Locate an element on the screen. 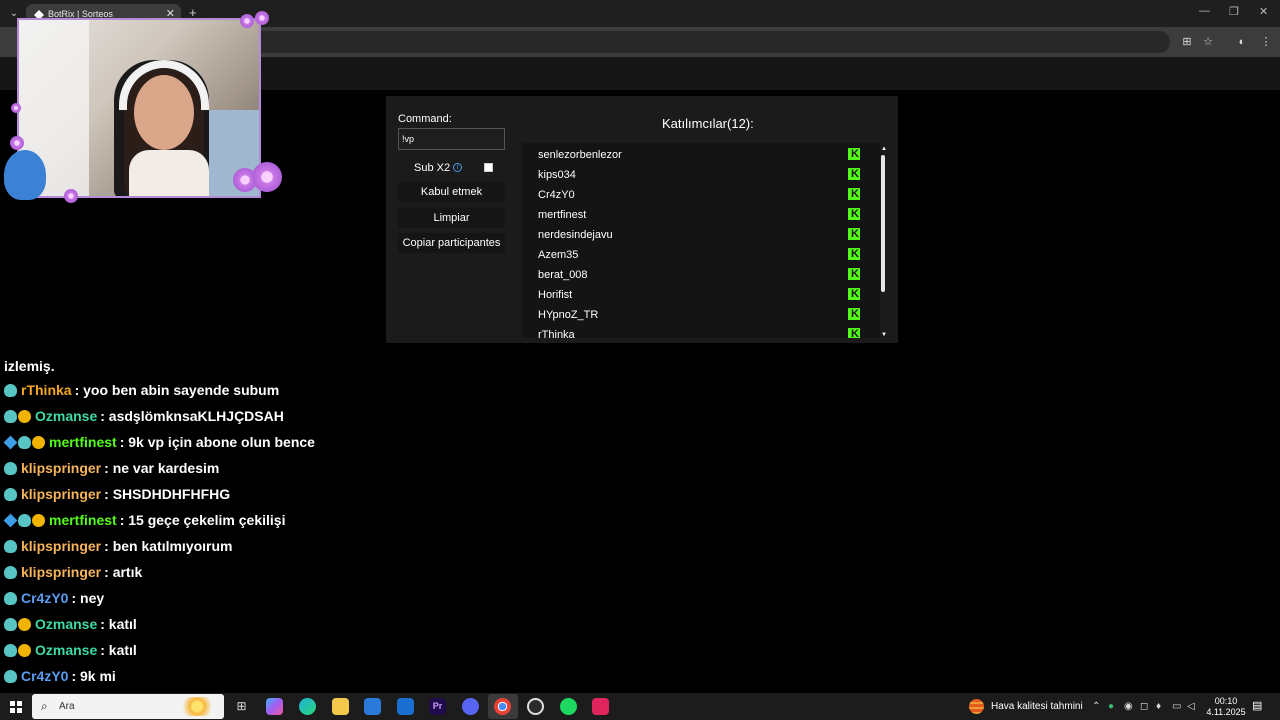 The width and height of the screenshot is (1280, 720). chrome-icon is located at coordinates (502, 706).